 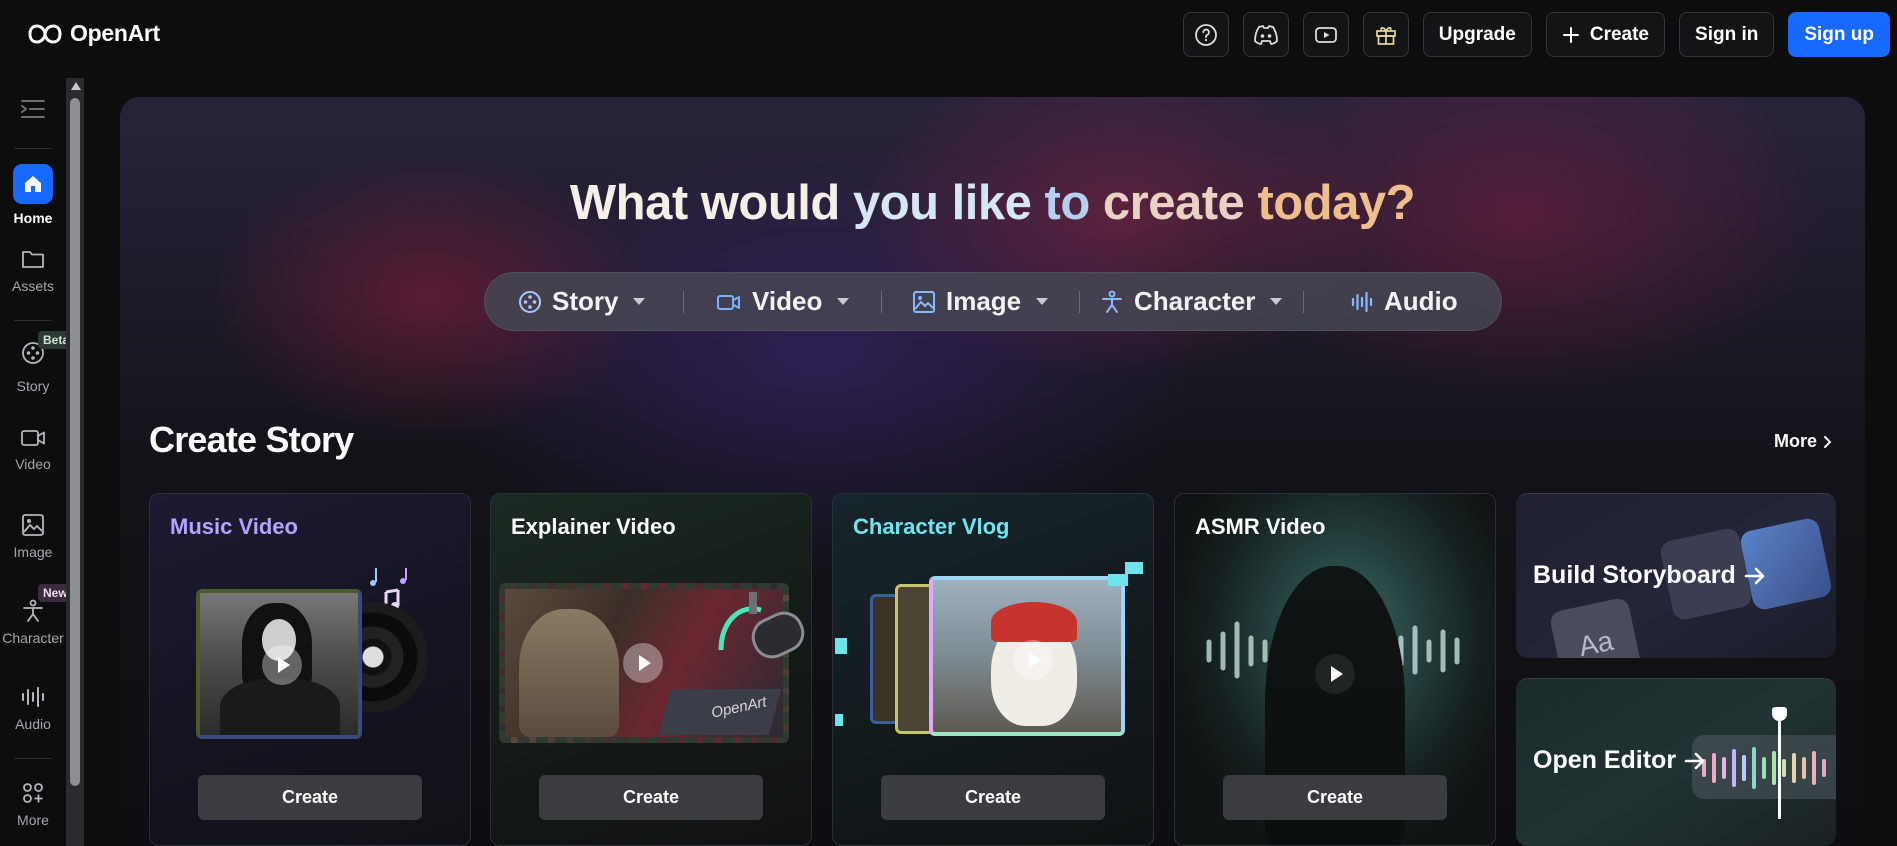 I want to click on sidebar-item-character: Character, so click(x=33, y=622).